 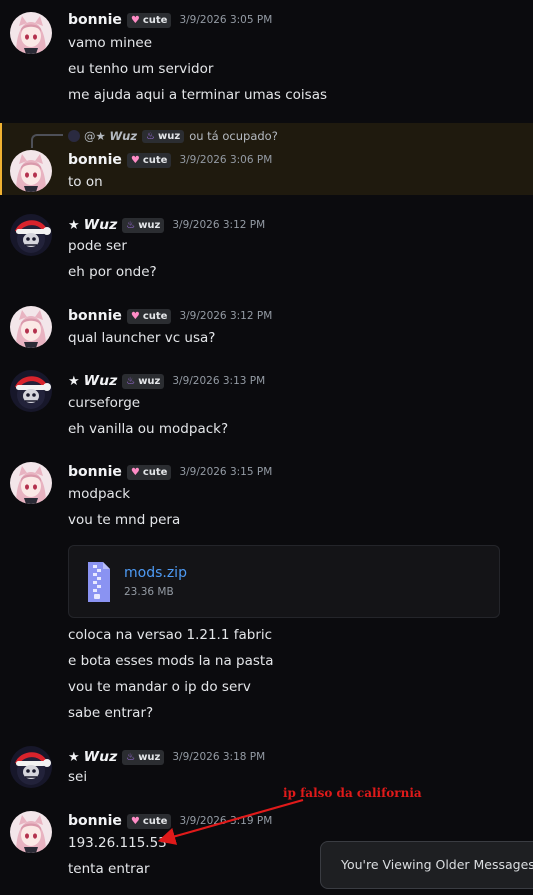 What do you see at coordinates (166, 225) in the screenshot?
I see `message-header: ★ 𝙒𝙪𝙯 ♨ wuz 3/9/2026 3:12 PM` at bounding box center [166, 225].